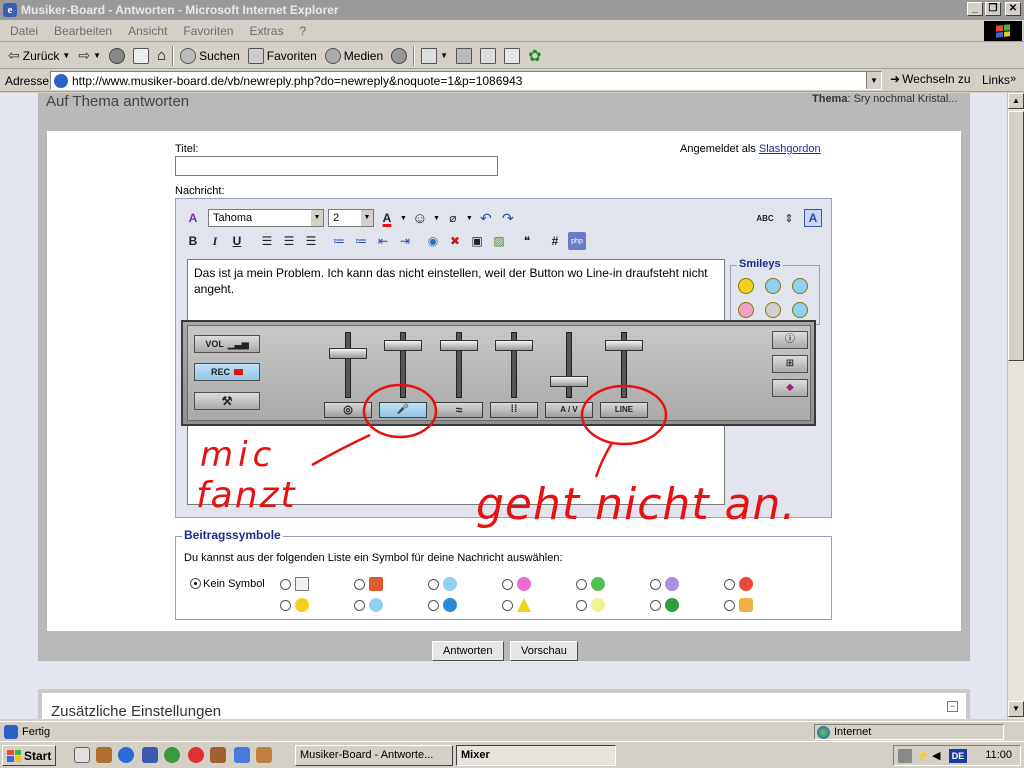 The width and height of the screenshot is (1024, 768). I want to click on outdent-icon: ⇤, so click(383, 241).